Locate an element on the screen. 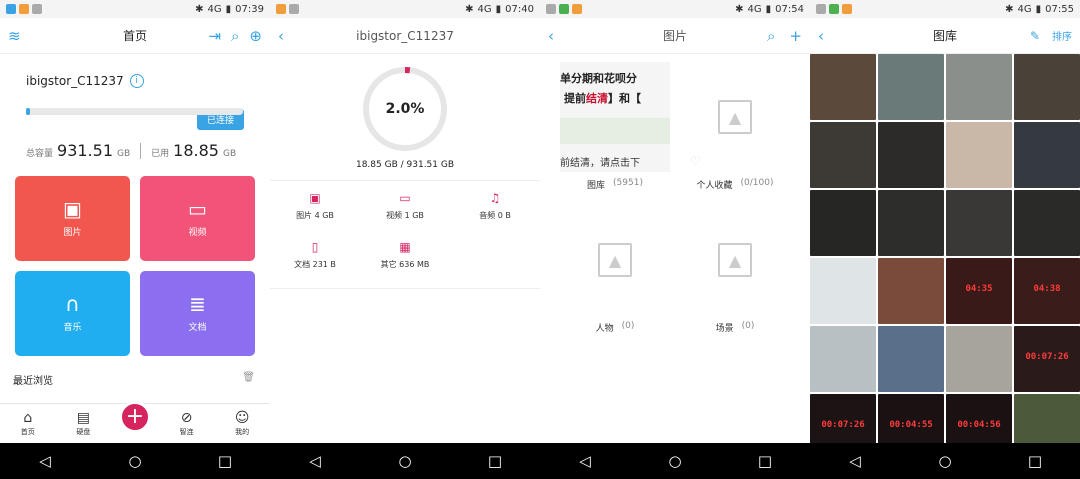  bottom-tab-bar: ⌂ 首页 ▤ 硬盘 + ⊘ 智连 ☺ 我的 is located at coordinates (135, 421).